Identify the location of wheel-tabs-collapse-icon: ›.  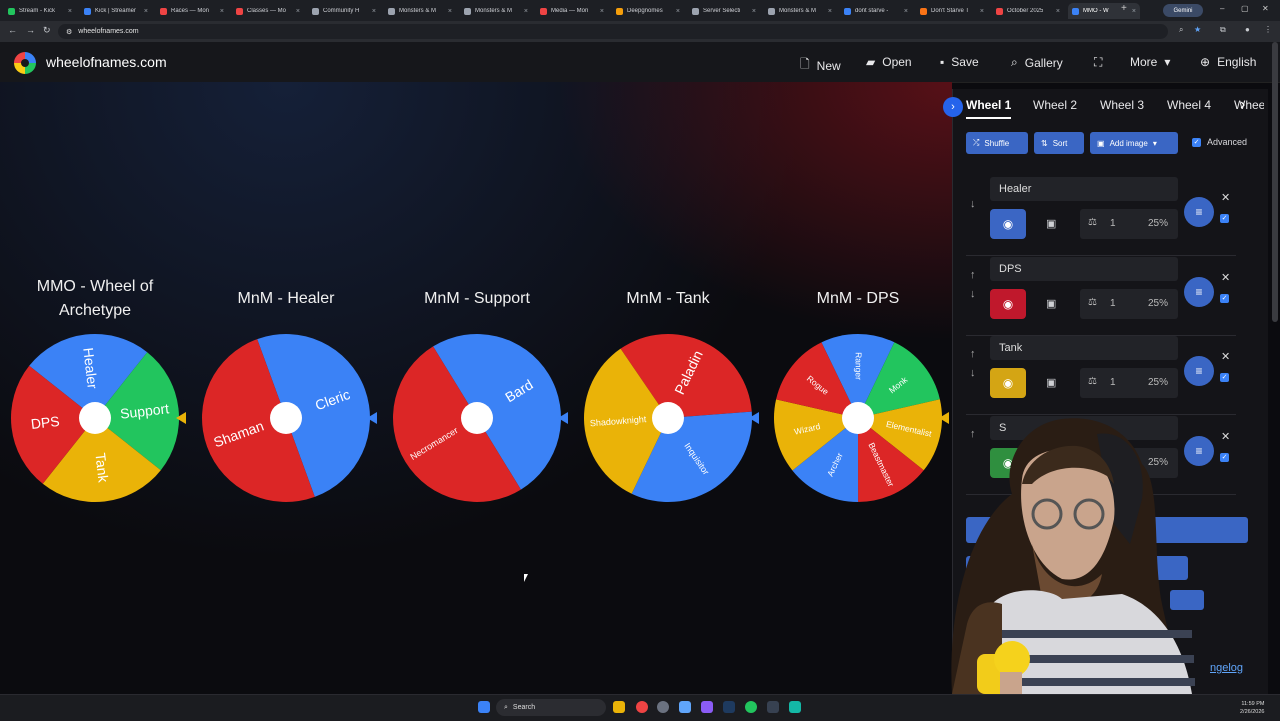
(953, 107).